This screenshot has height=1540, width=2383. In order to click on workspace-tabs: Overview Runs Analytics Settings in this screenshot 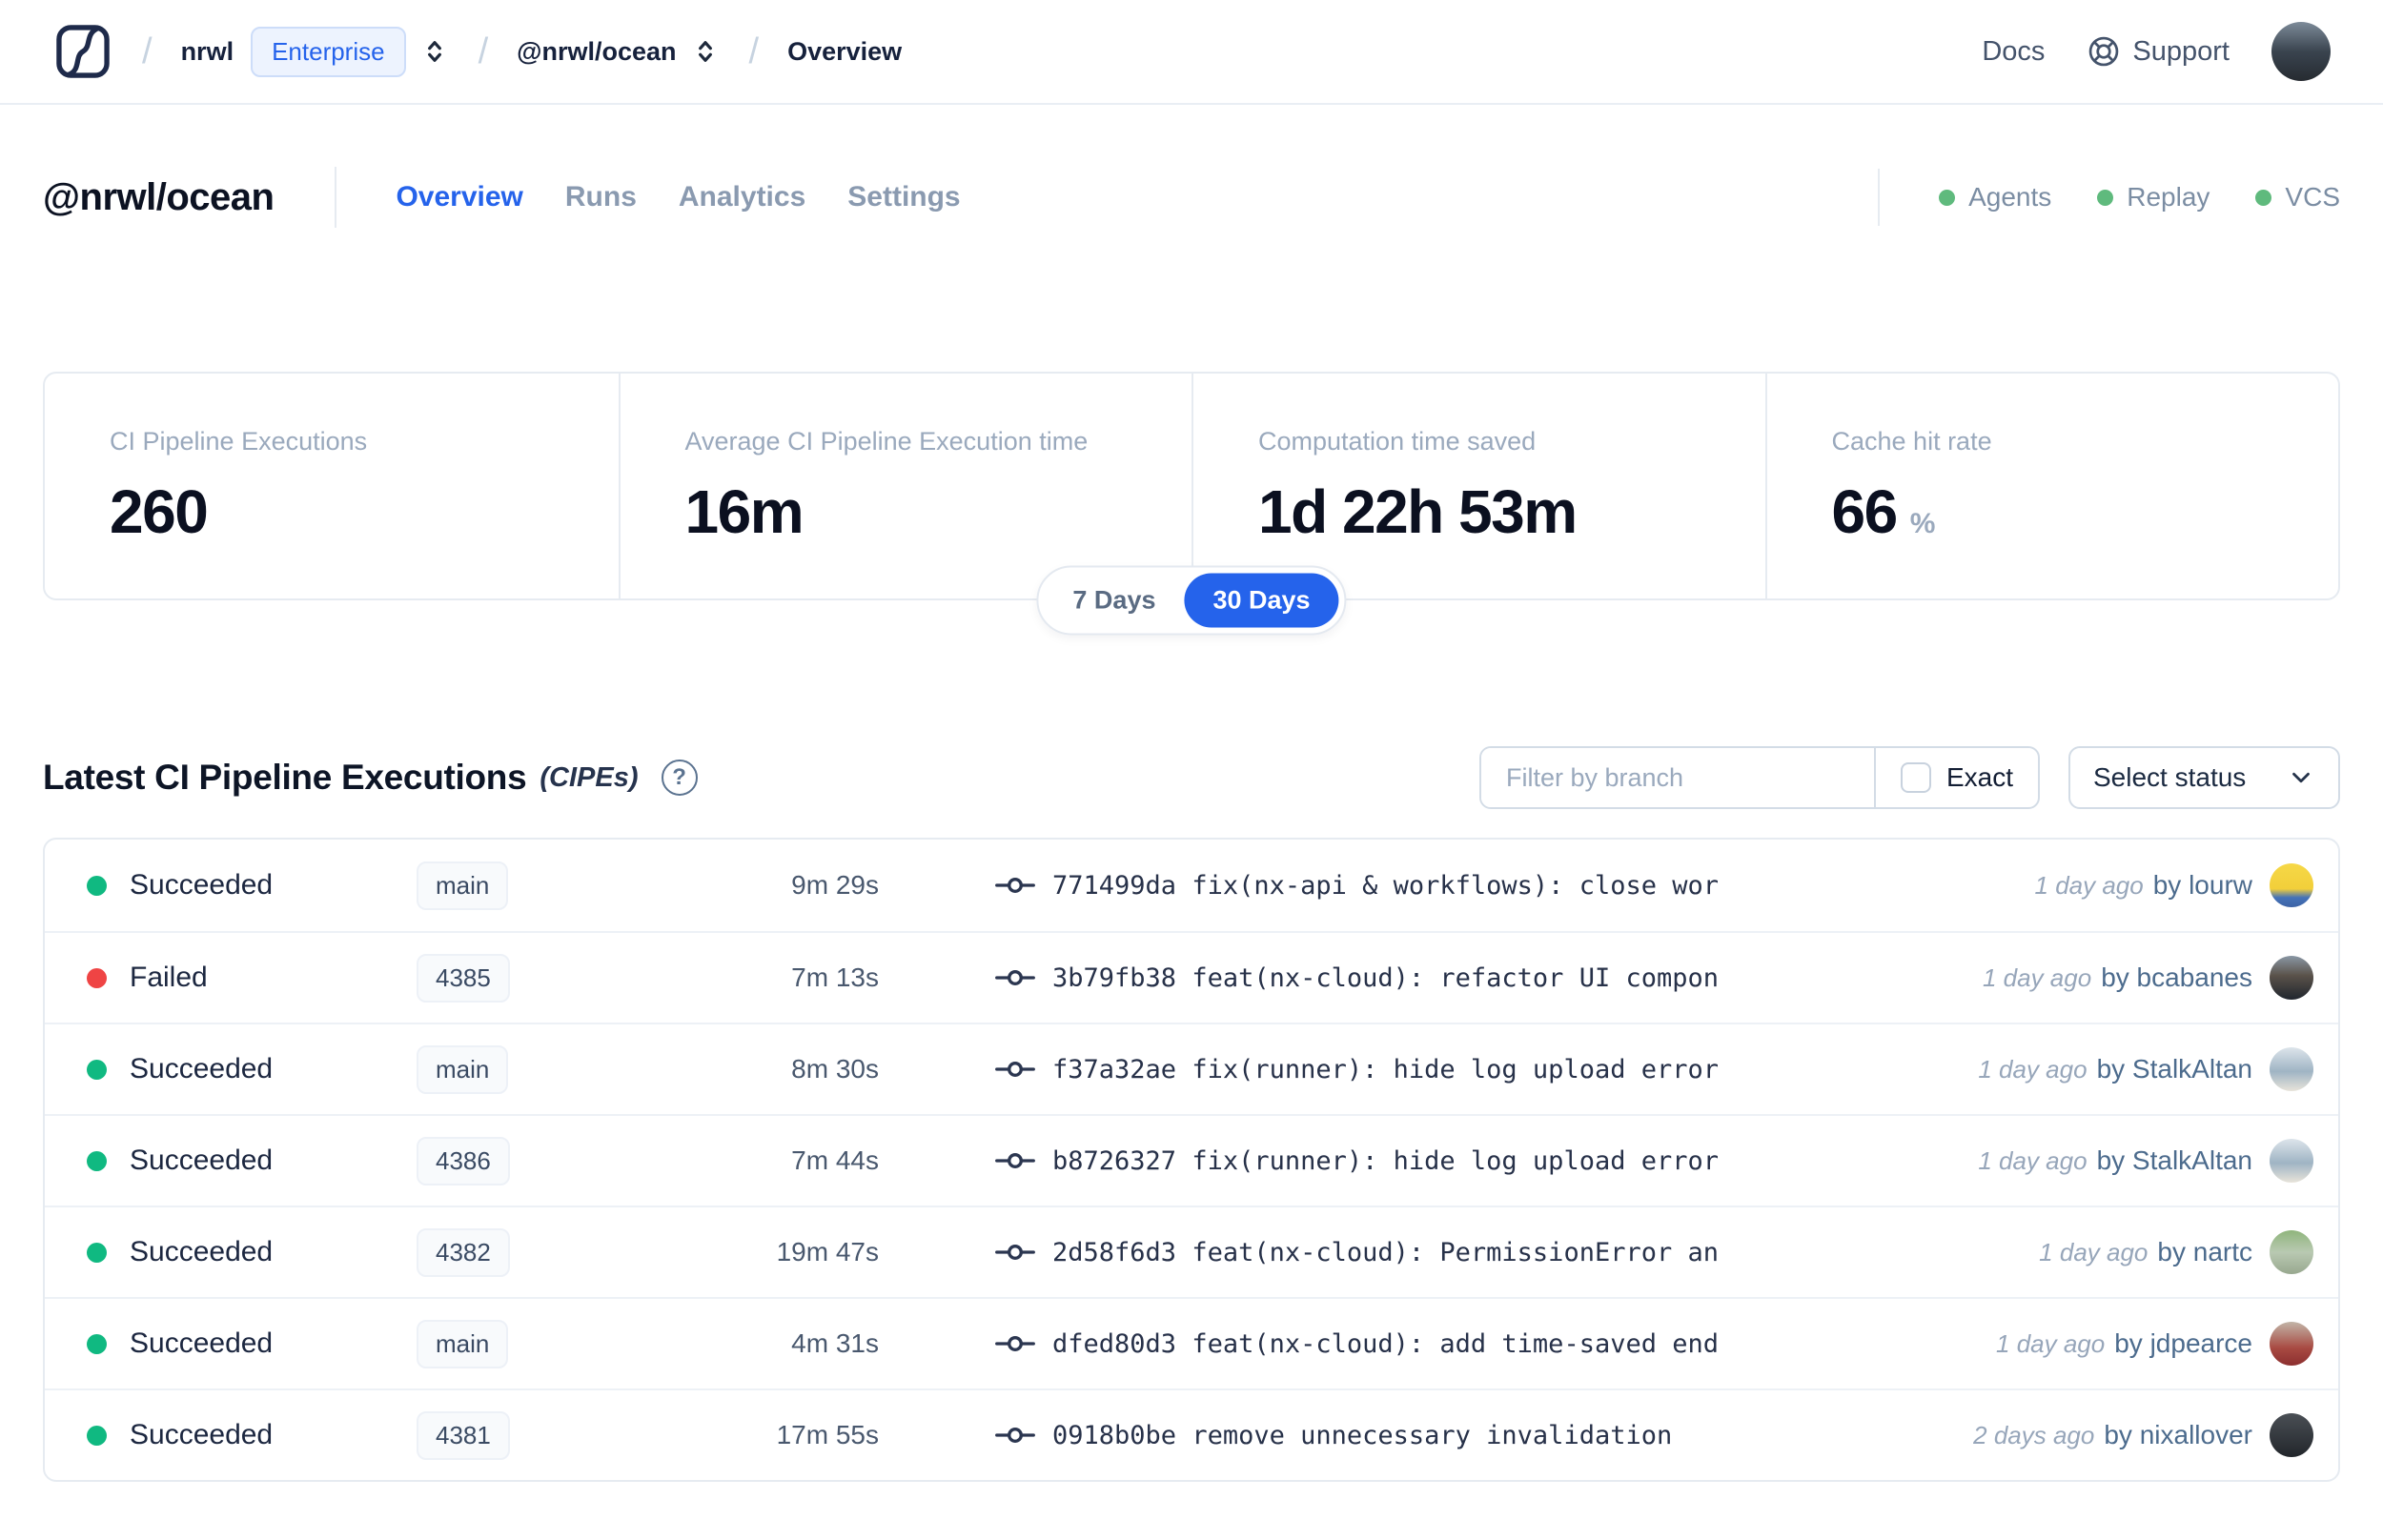, I will do `click(678, 197)`.